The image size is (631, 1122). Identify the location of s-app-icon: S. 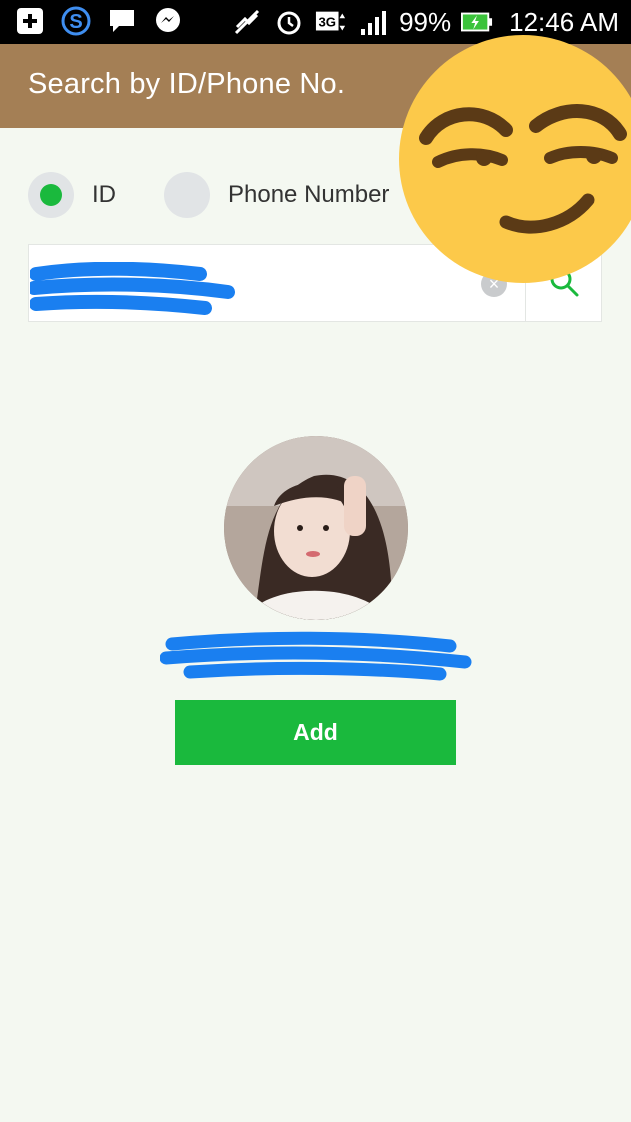
(76, 21).